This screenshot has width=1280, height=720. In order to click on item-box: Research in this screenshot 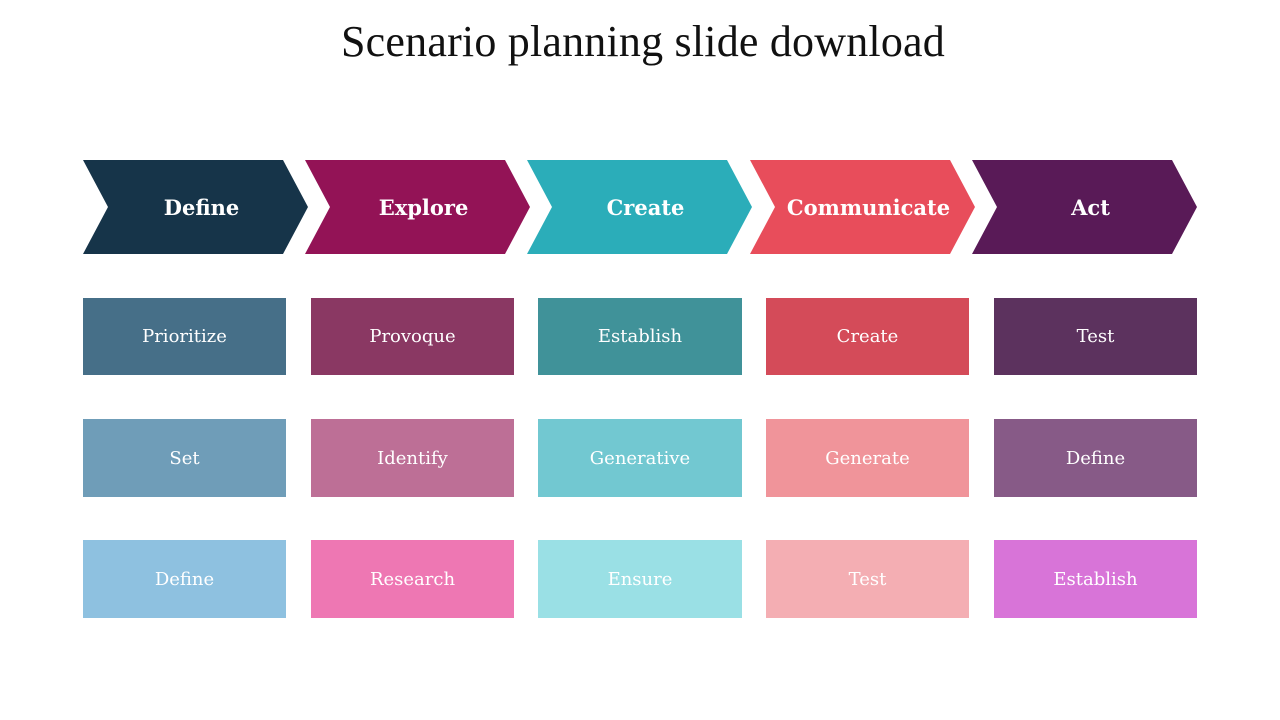, I will do `click(412, 579)`.